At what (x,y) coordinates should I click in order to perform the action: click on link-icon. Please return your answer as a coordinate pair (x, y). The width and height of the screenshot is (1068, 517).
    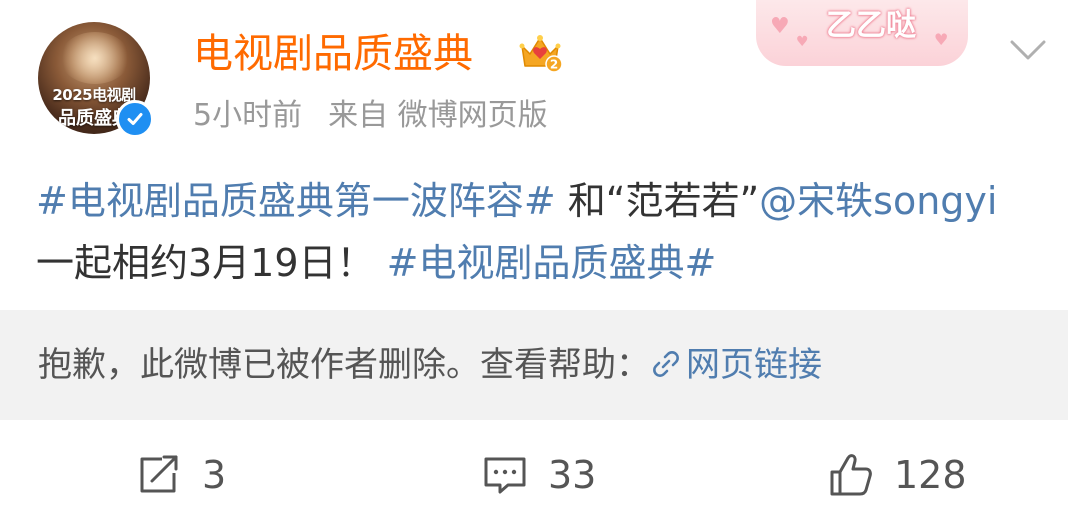
    Looking at the image, I should click on (666, 364).